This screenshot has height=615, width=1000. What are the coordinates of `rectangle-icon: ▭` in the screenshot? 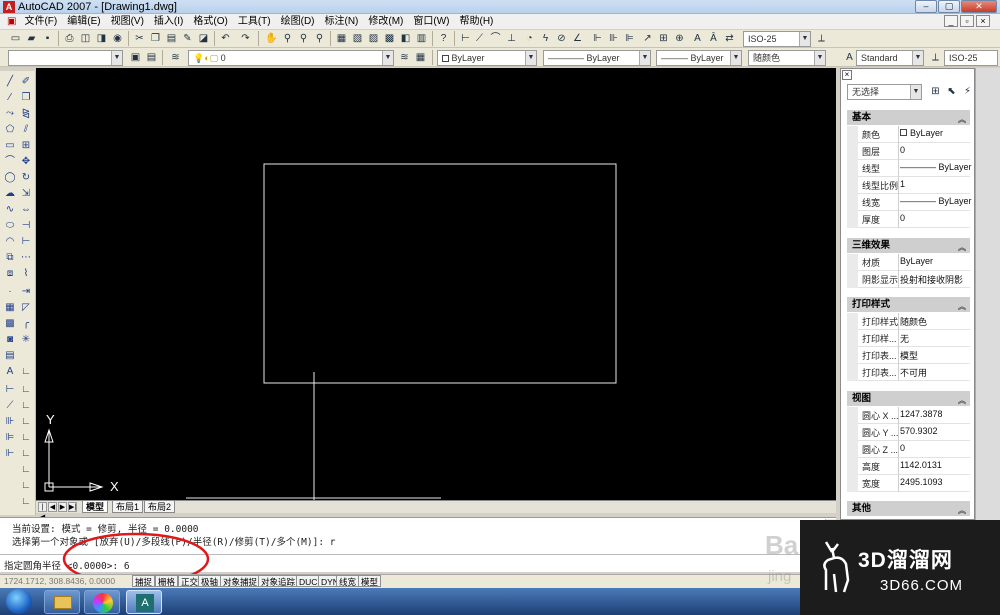 It's located at (10, 146).